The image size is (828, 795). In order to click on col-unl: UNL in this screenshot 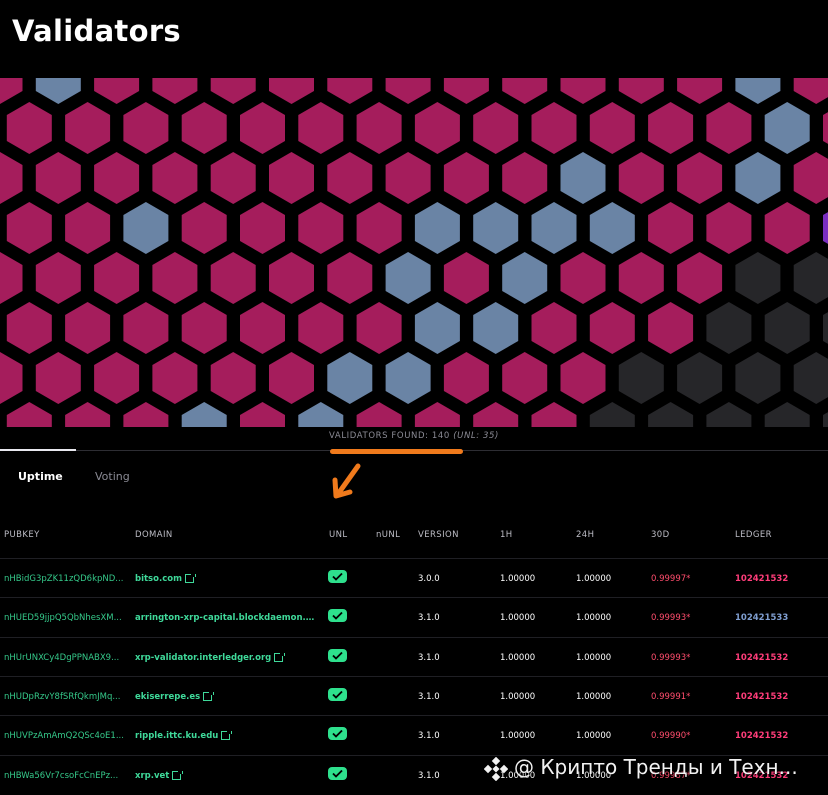, I will do `click(338, 535)`.